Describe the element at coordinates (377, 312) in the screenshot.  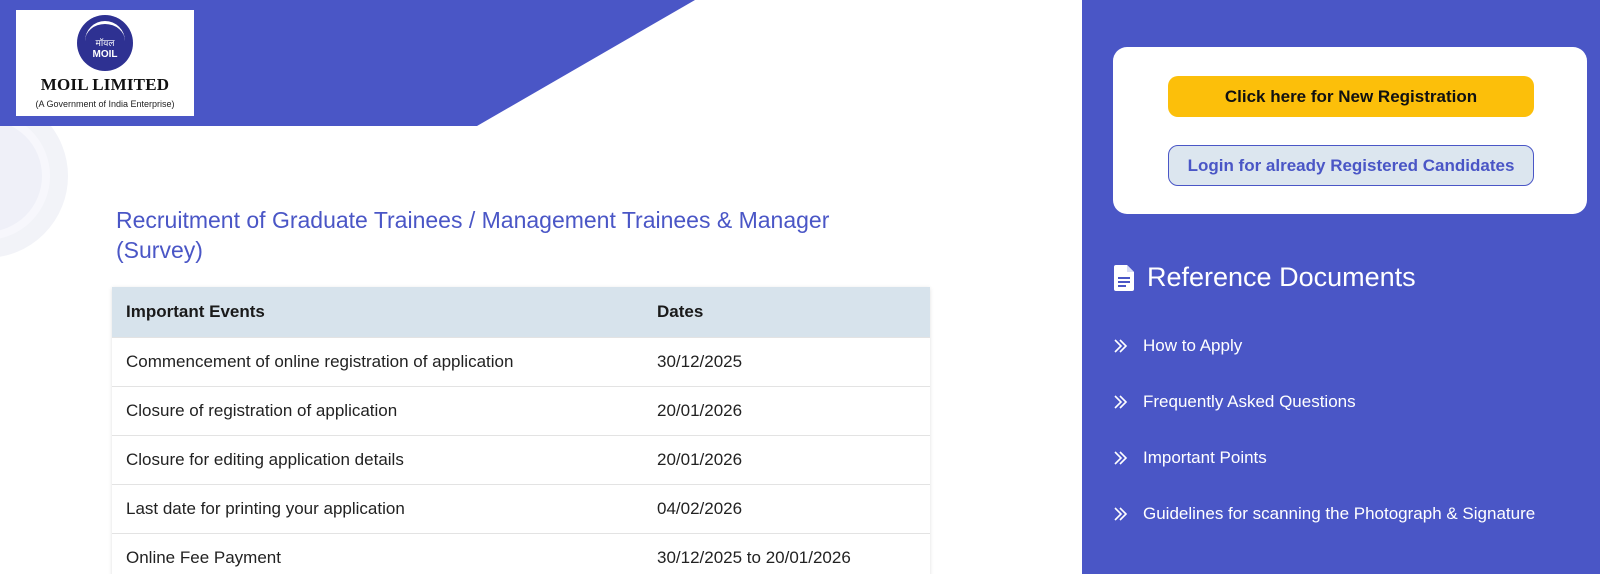
I see `column-header-events: Important Events` at that location.